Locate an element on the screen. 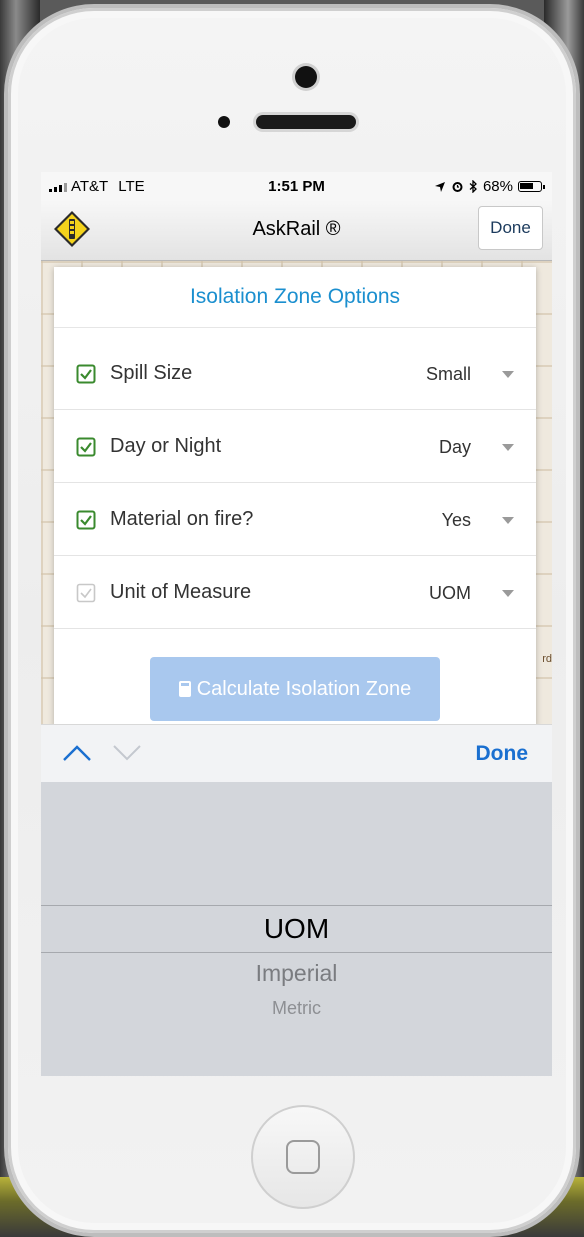  option-row-spill-size: Spill Size Small is located at coordinates (295, 374).